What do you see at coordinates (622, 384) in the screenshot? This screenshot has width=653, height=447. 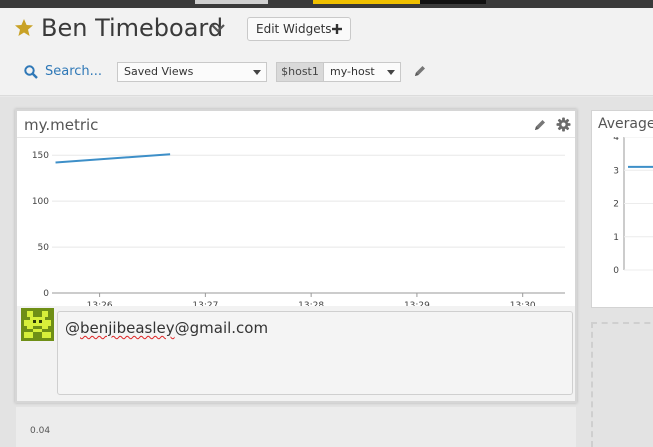 I see `widget-drop-zone` at bounding box center [622, 384].